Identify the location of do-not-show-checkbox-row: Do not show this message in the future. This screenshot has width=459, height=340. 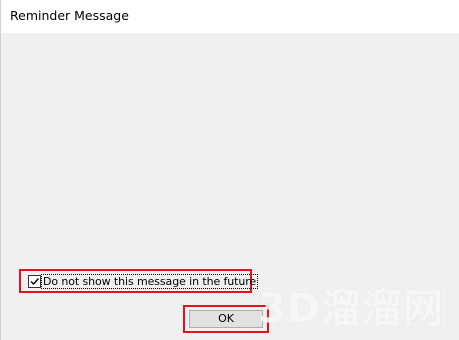
(139, 281).